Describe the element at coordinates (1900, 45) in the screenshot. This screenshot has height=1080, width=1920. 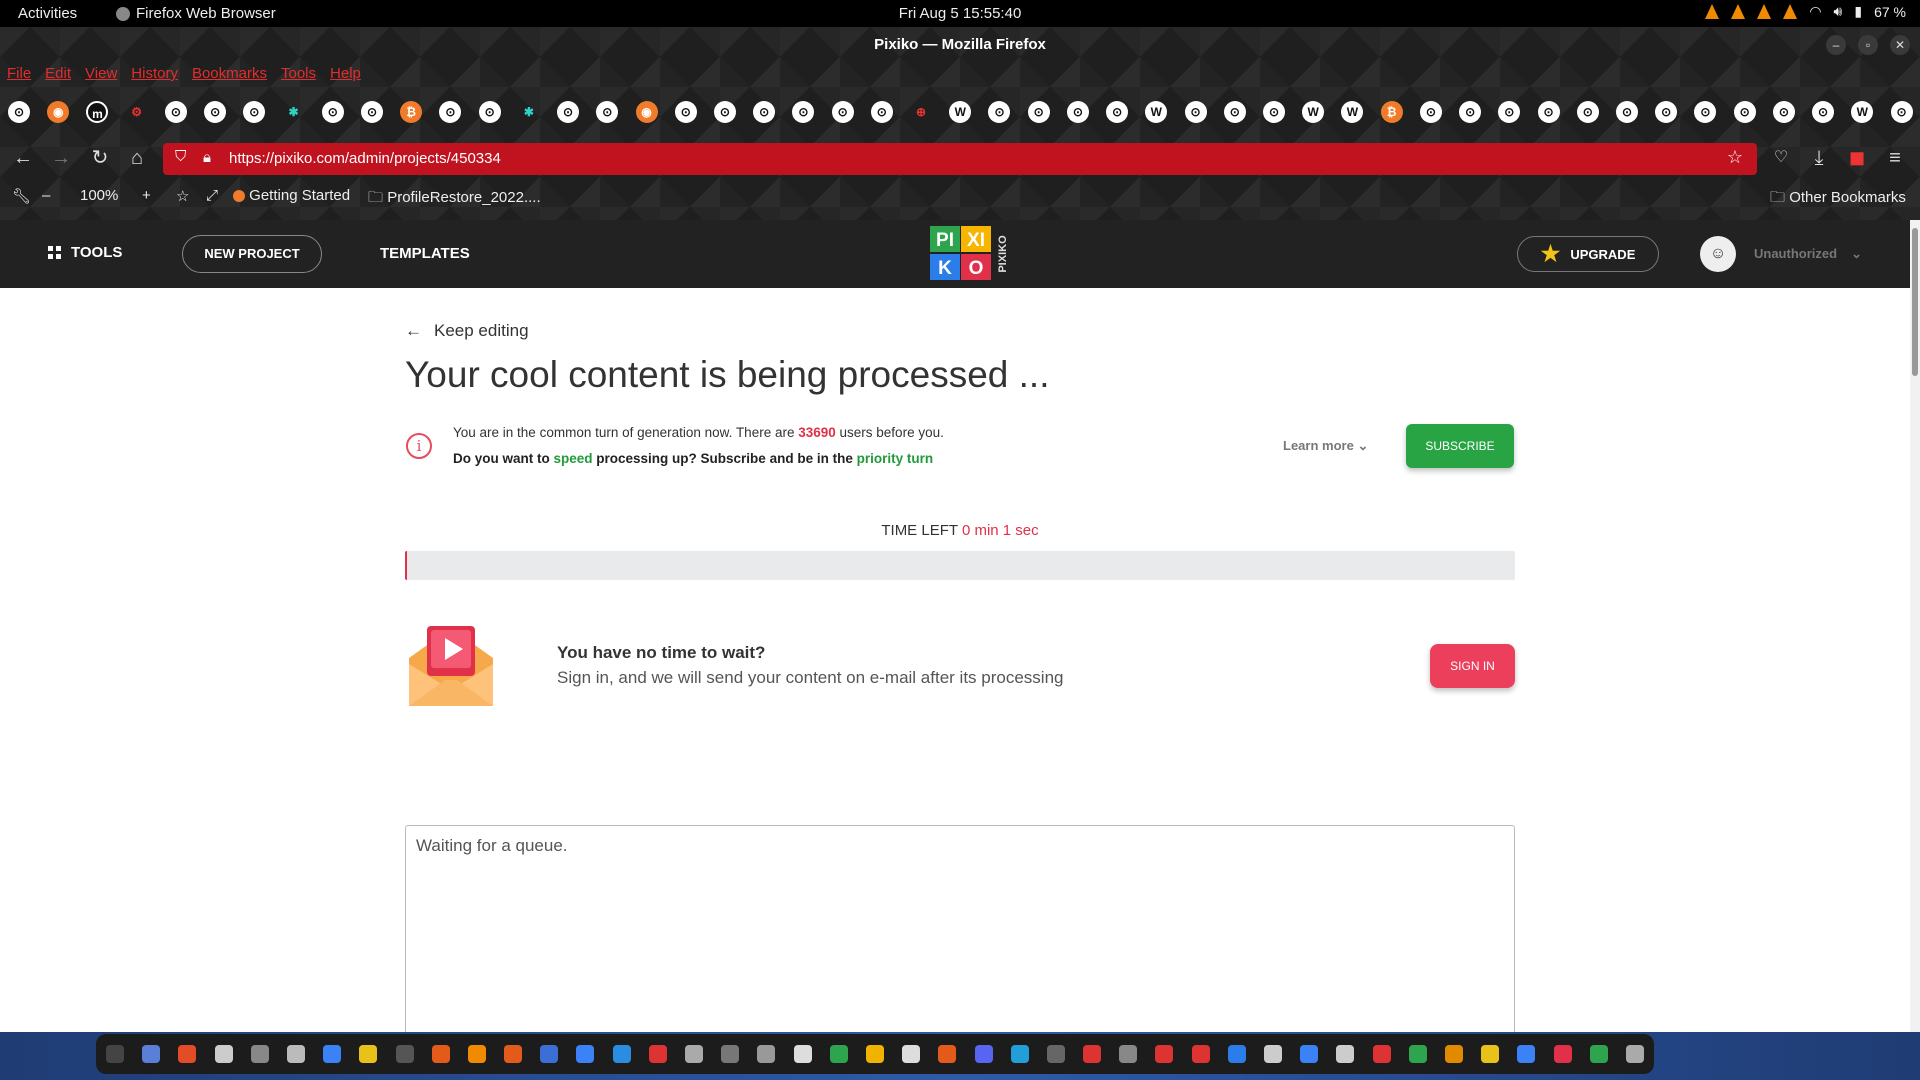
I see `close-button: ✕` at that location.